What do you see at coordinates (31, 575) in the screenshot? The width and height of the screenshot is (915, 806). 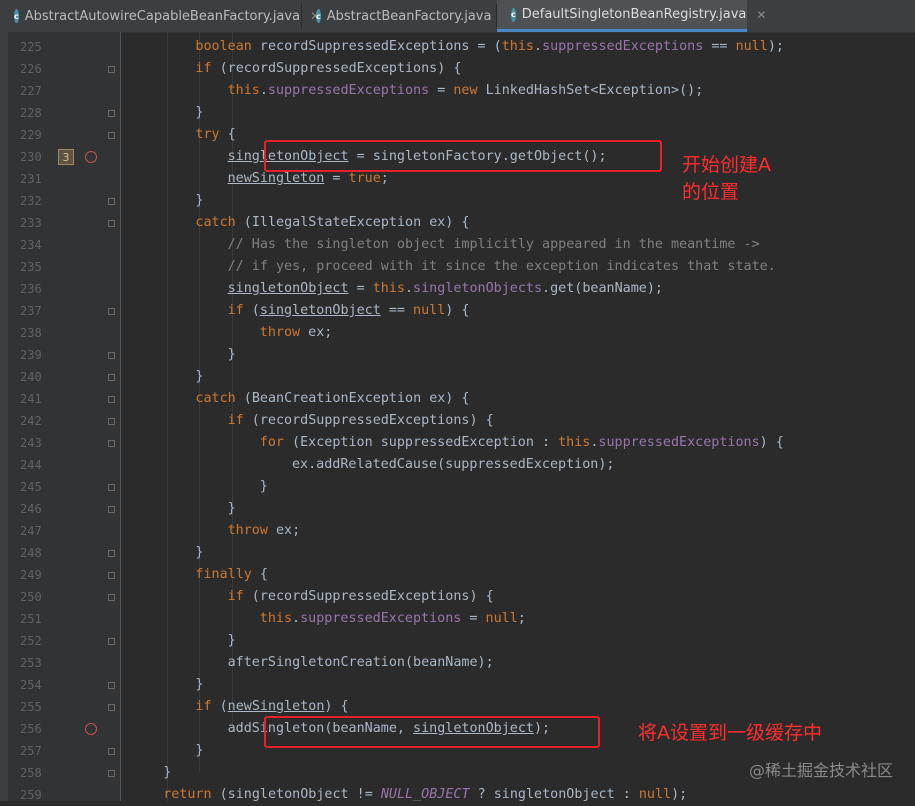 I see `line-number: 249` at bounding box center [31, 575].